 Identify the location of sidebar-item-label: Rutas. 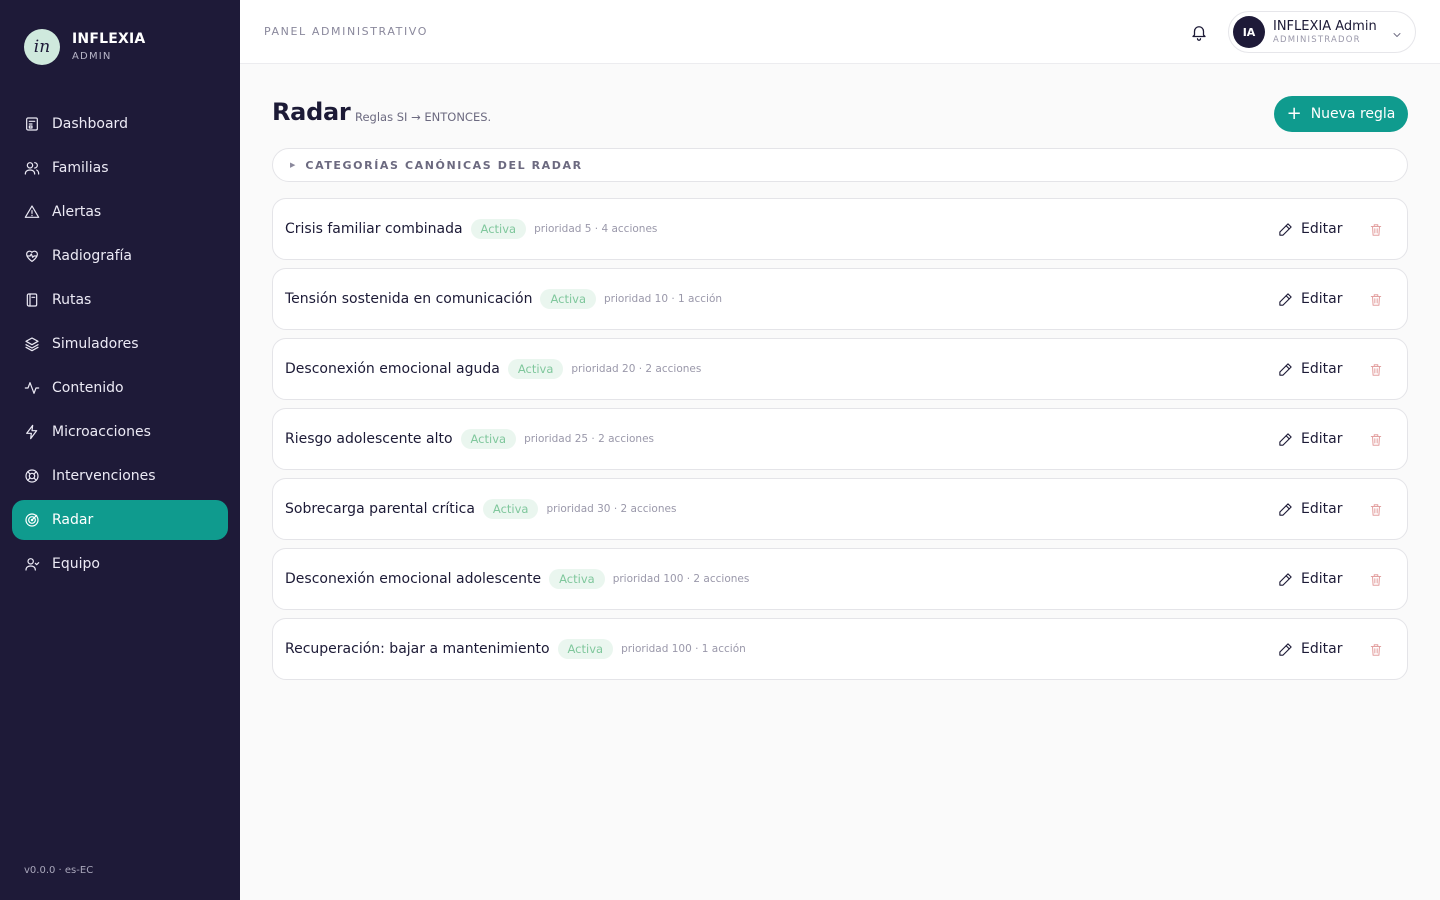
(72, 300).